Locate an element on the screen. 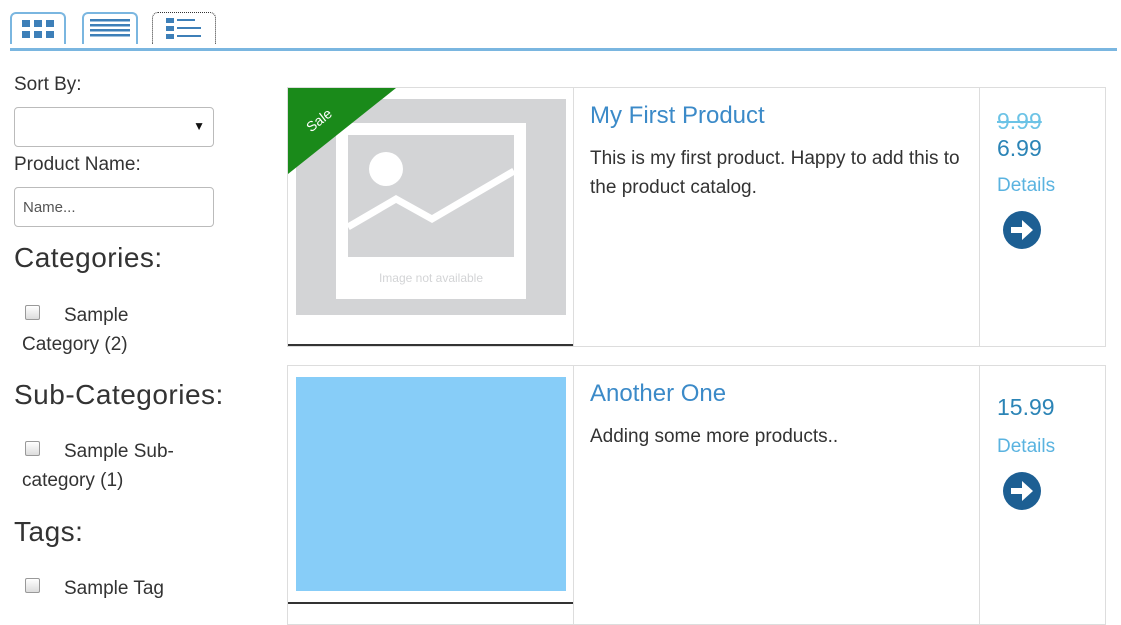 The image size is (1121, 625). detail-view-button is located at coordinates (184, 28).